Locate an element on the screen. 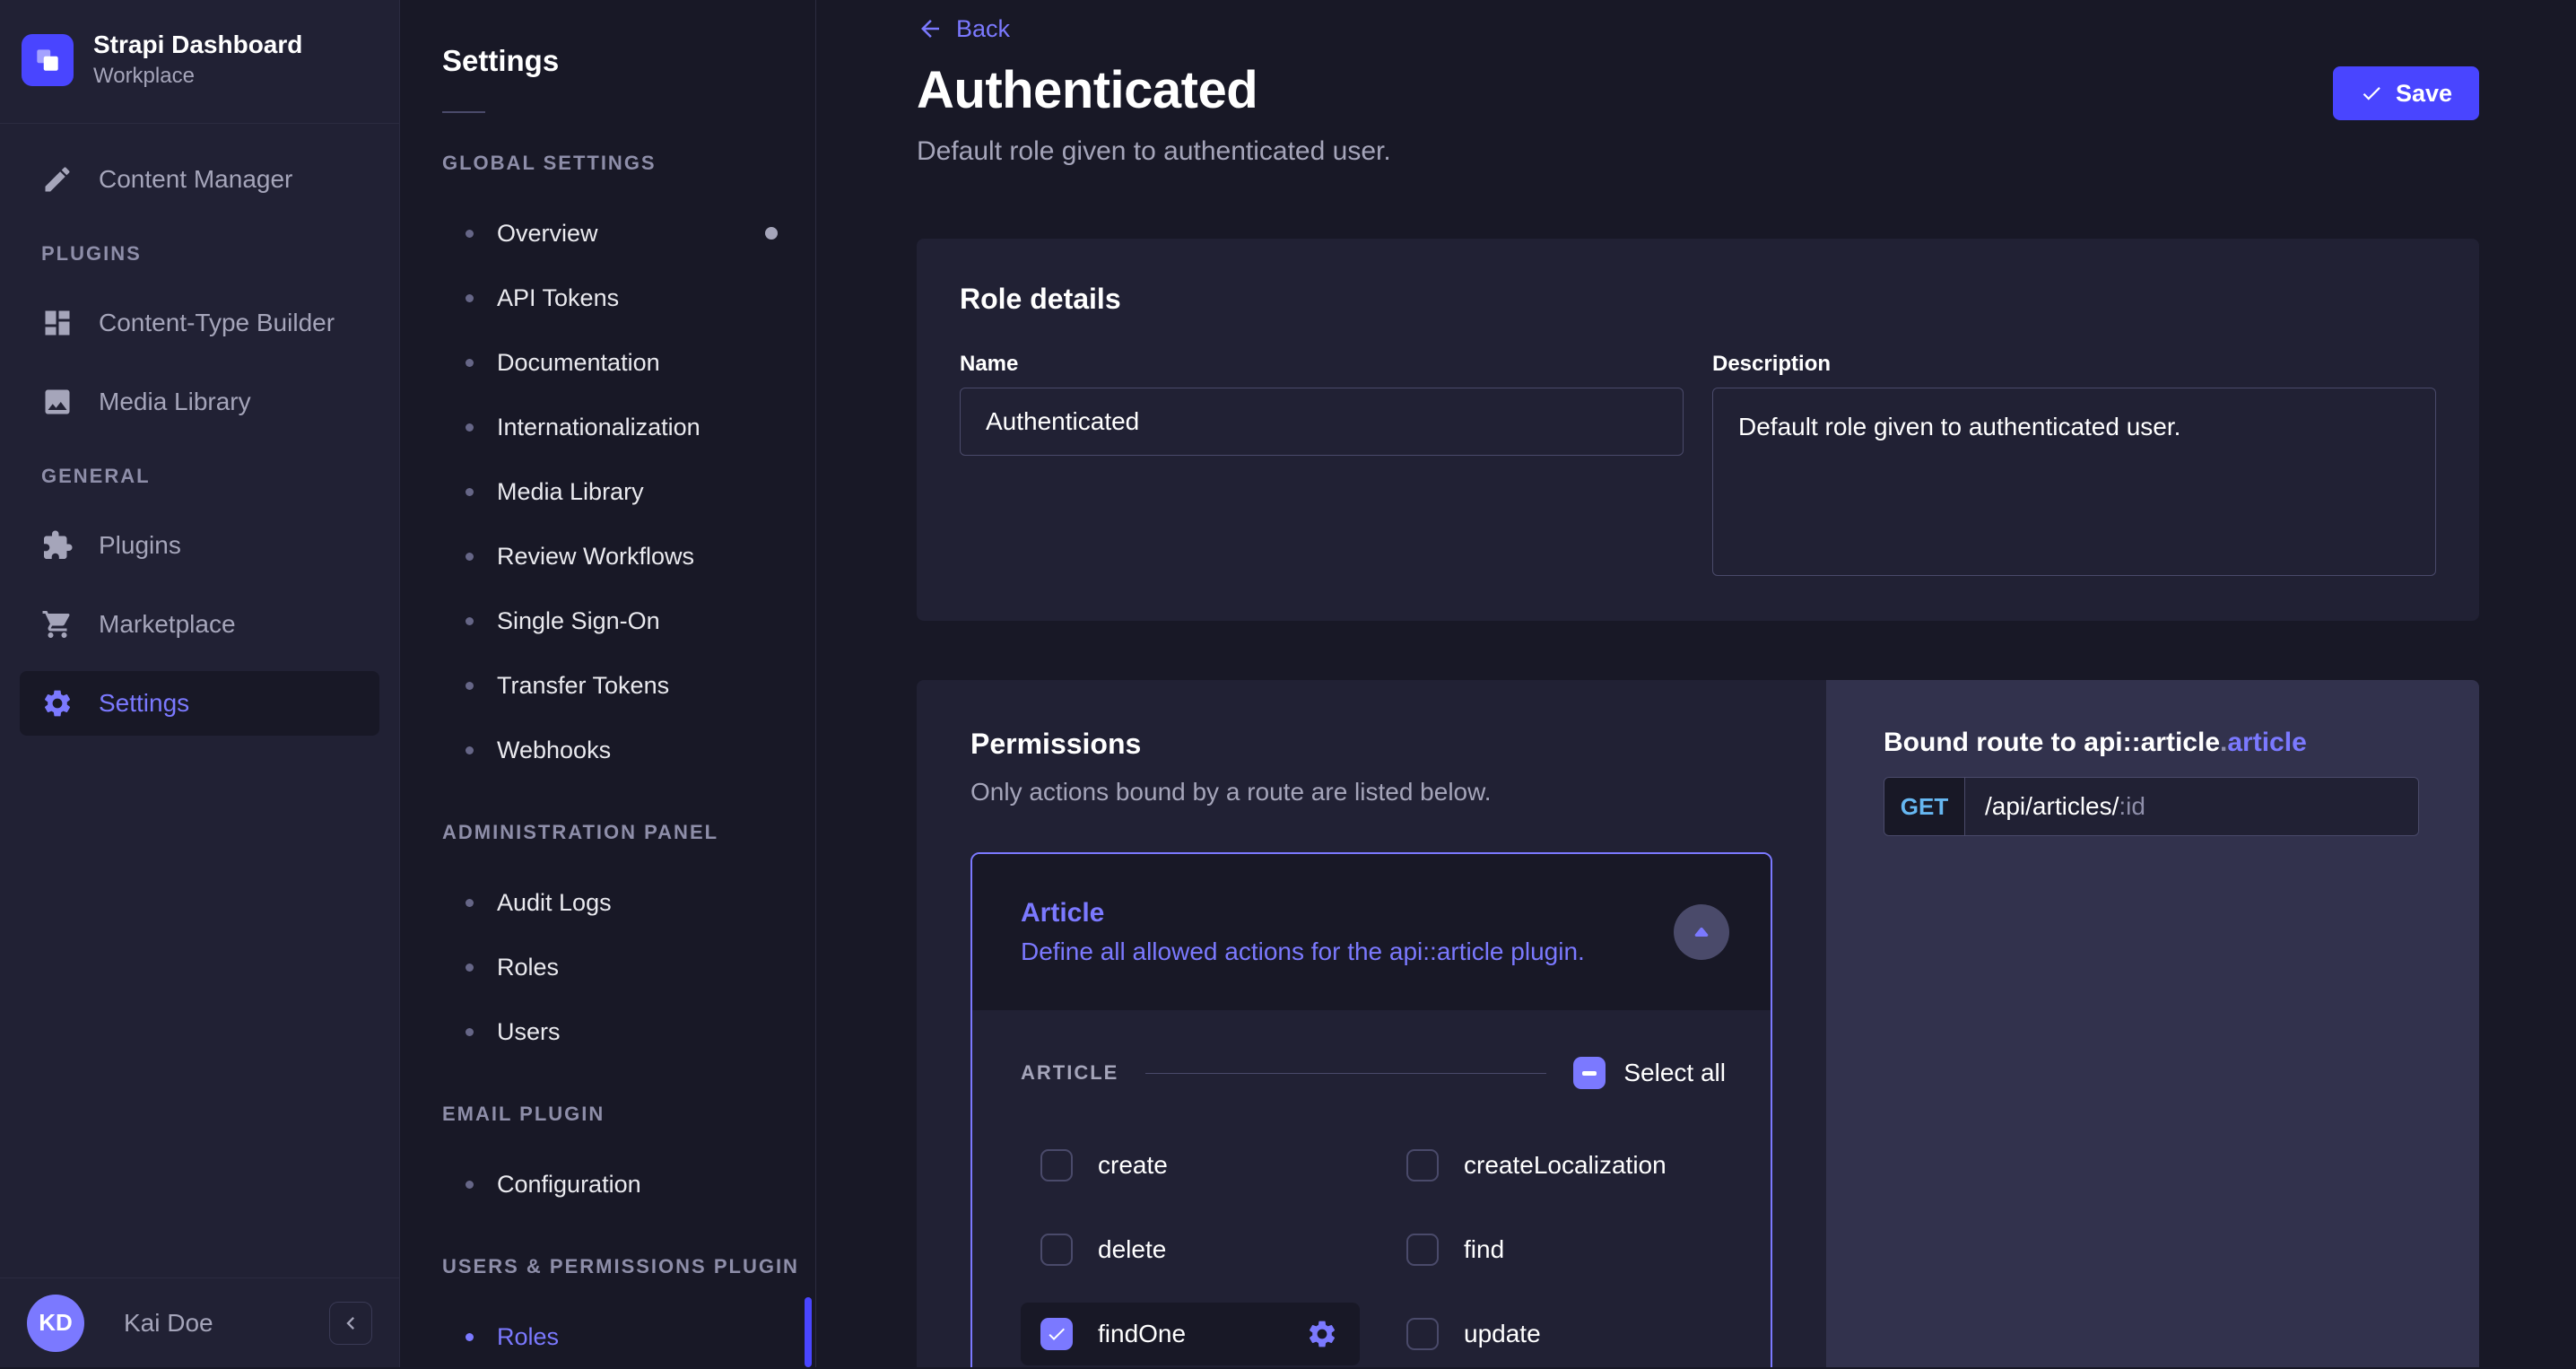 The width and height of the screenshot is (2576, 1369). sidebar-item-marketplace: Marketplace is located at coordinates (199, 624).